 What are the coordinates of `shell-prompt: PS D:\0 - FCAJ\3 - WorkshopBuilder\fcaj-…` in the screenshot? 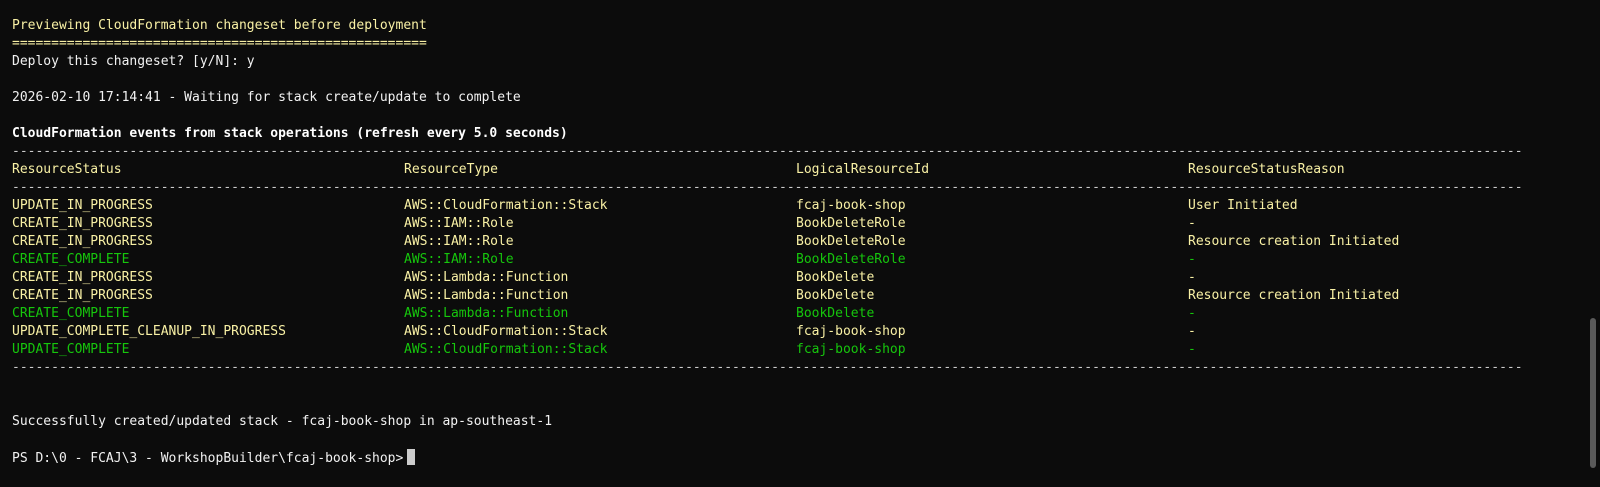 It's located at (208, 458).